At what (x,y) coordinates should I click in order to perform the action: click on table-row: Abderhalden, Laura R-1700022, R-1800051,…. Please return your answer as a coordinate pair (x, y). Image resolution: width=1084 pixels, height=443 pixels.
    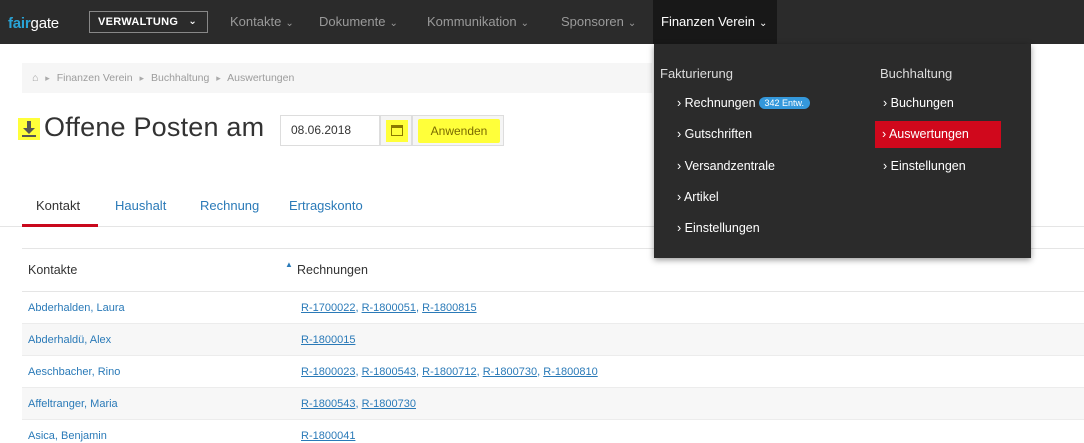
    Looking at the image, I should click on (553, 308).